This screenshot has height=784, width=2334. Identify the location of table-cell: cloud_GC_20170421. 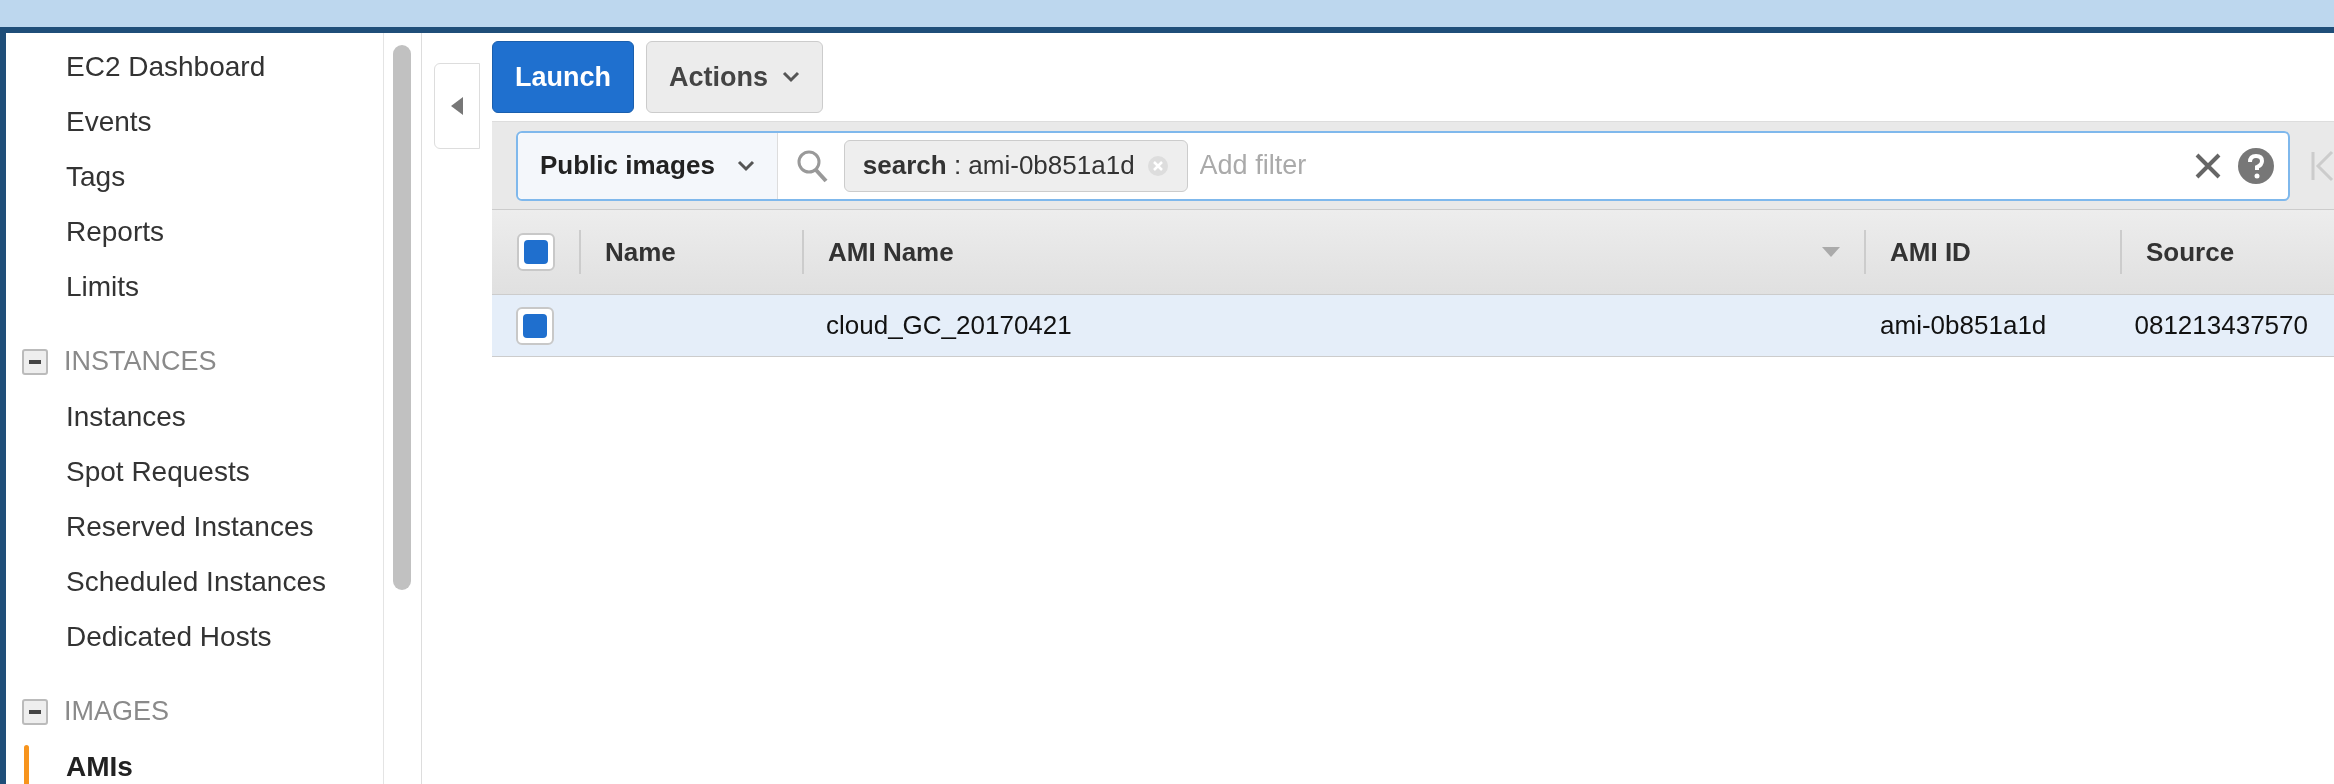
(948, 325).